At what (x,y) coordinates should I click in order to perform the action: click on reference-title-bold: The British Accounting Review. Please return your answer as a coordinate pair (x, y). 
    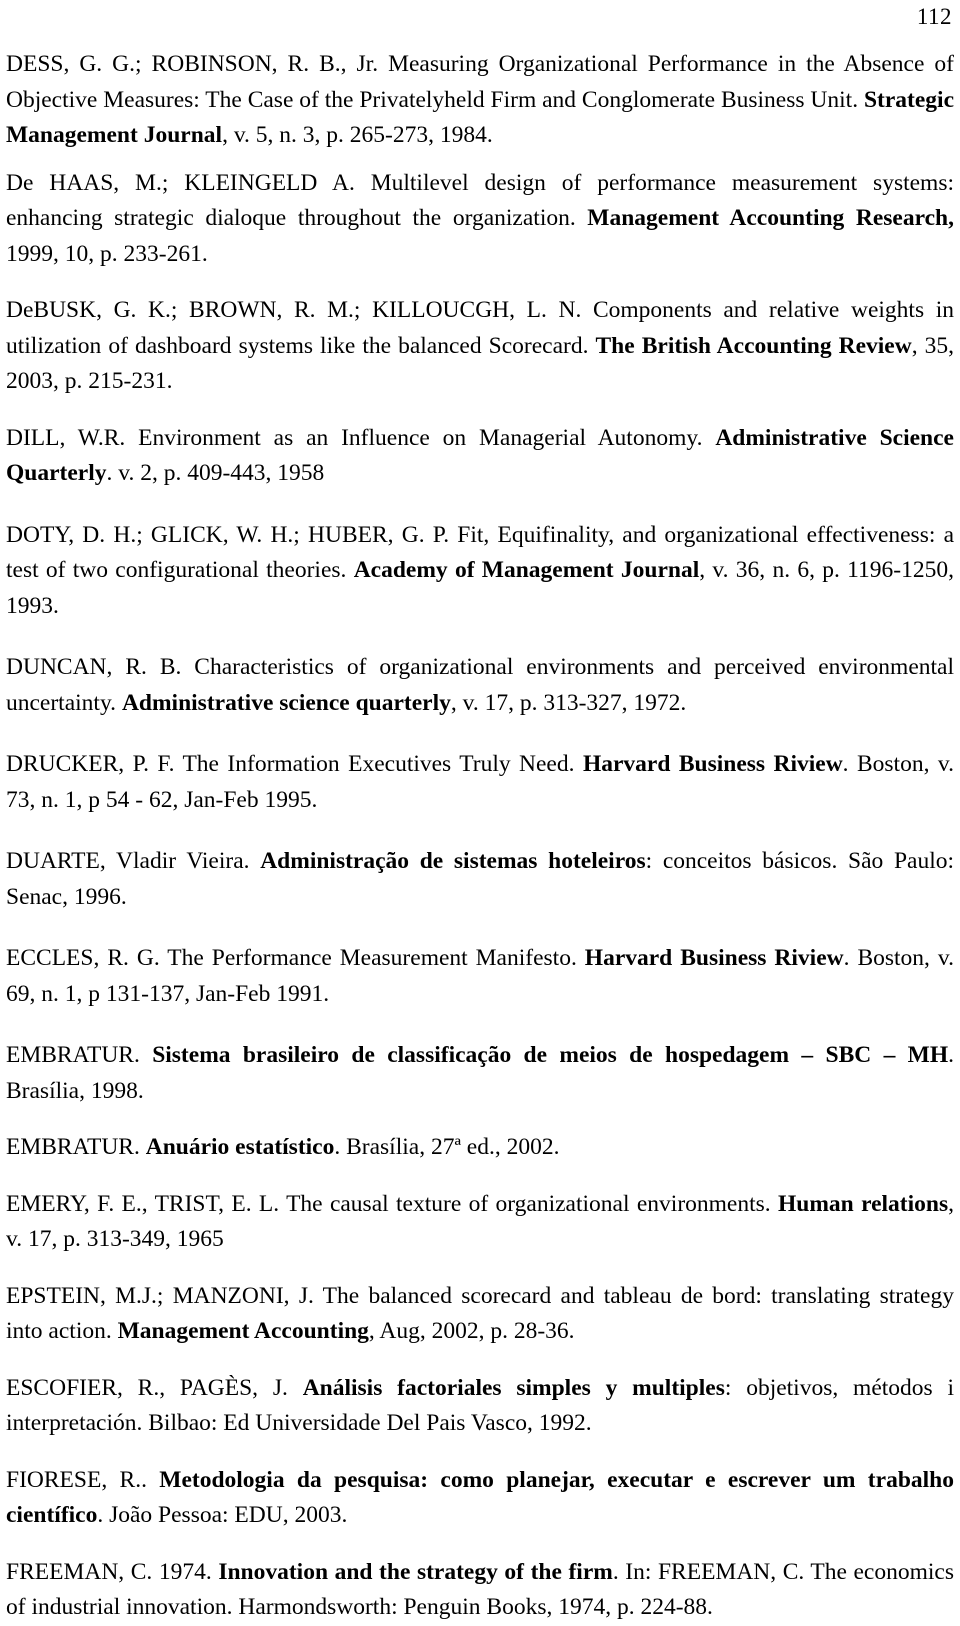
    Looking at the image, I should click on (753, 345).